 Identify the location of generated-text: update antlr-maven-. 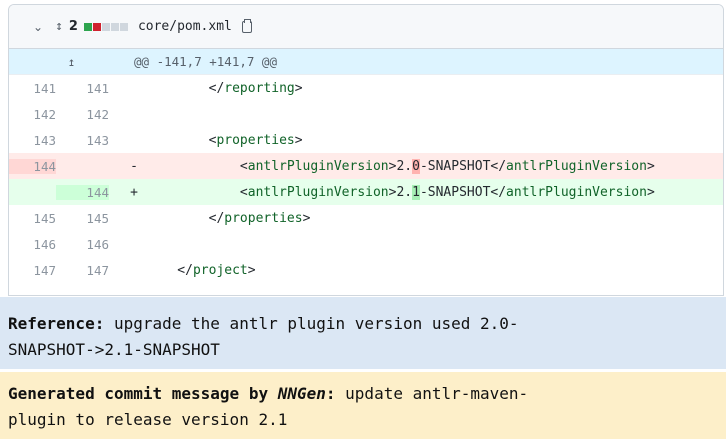
(432, 393).